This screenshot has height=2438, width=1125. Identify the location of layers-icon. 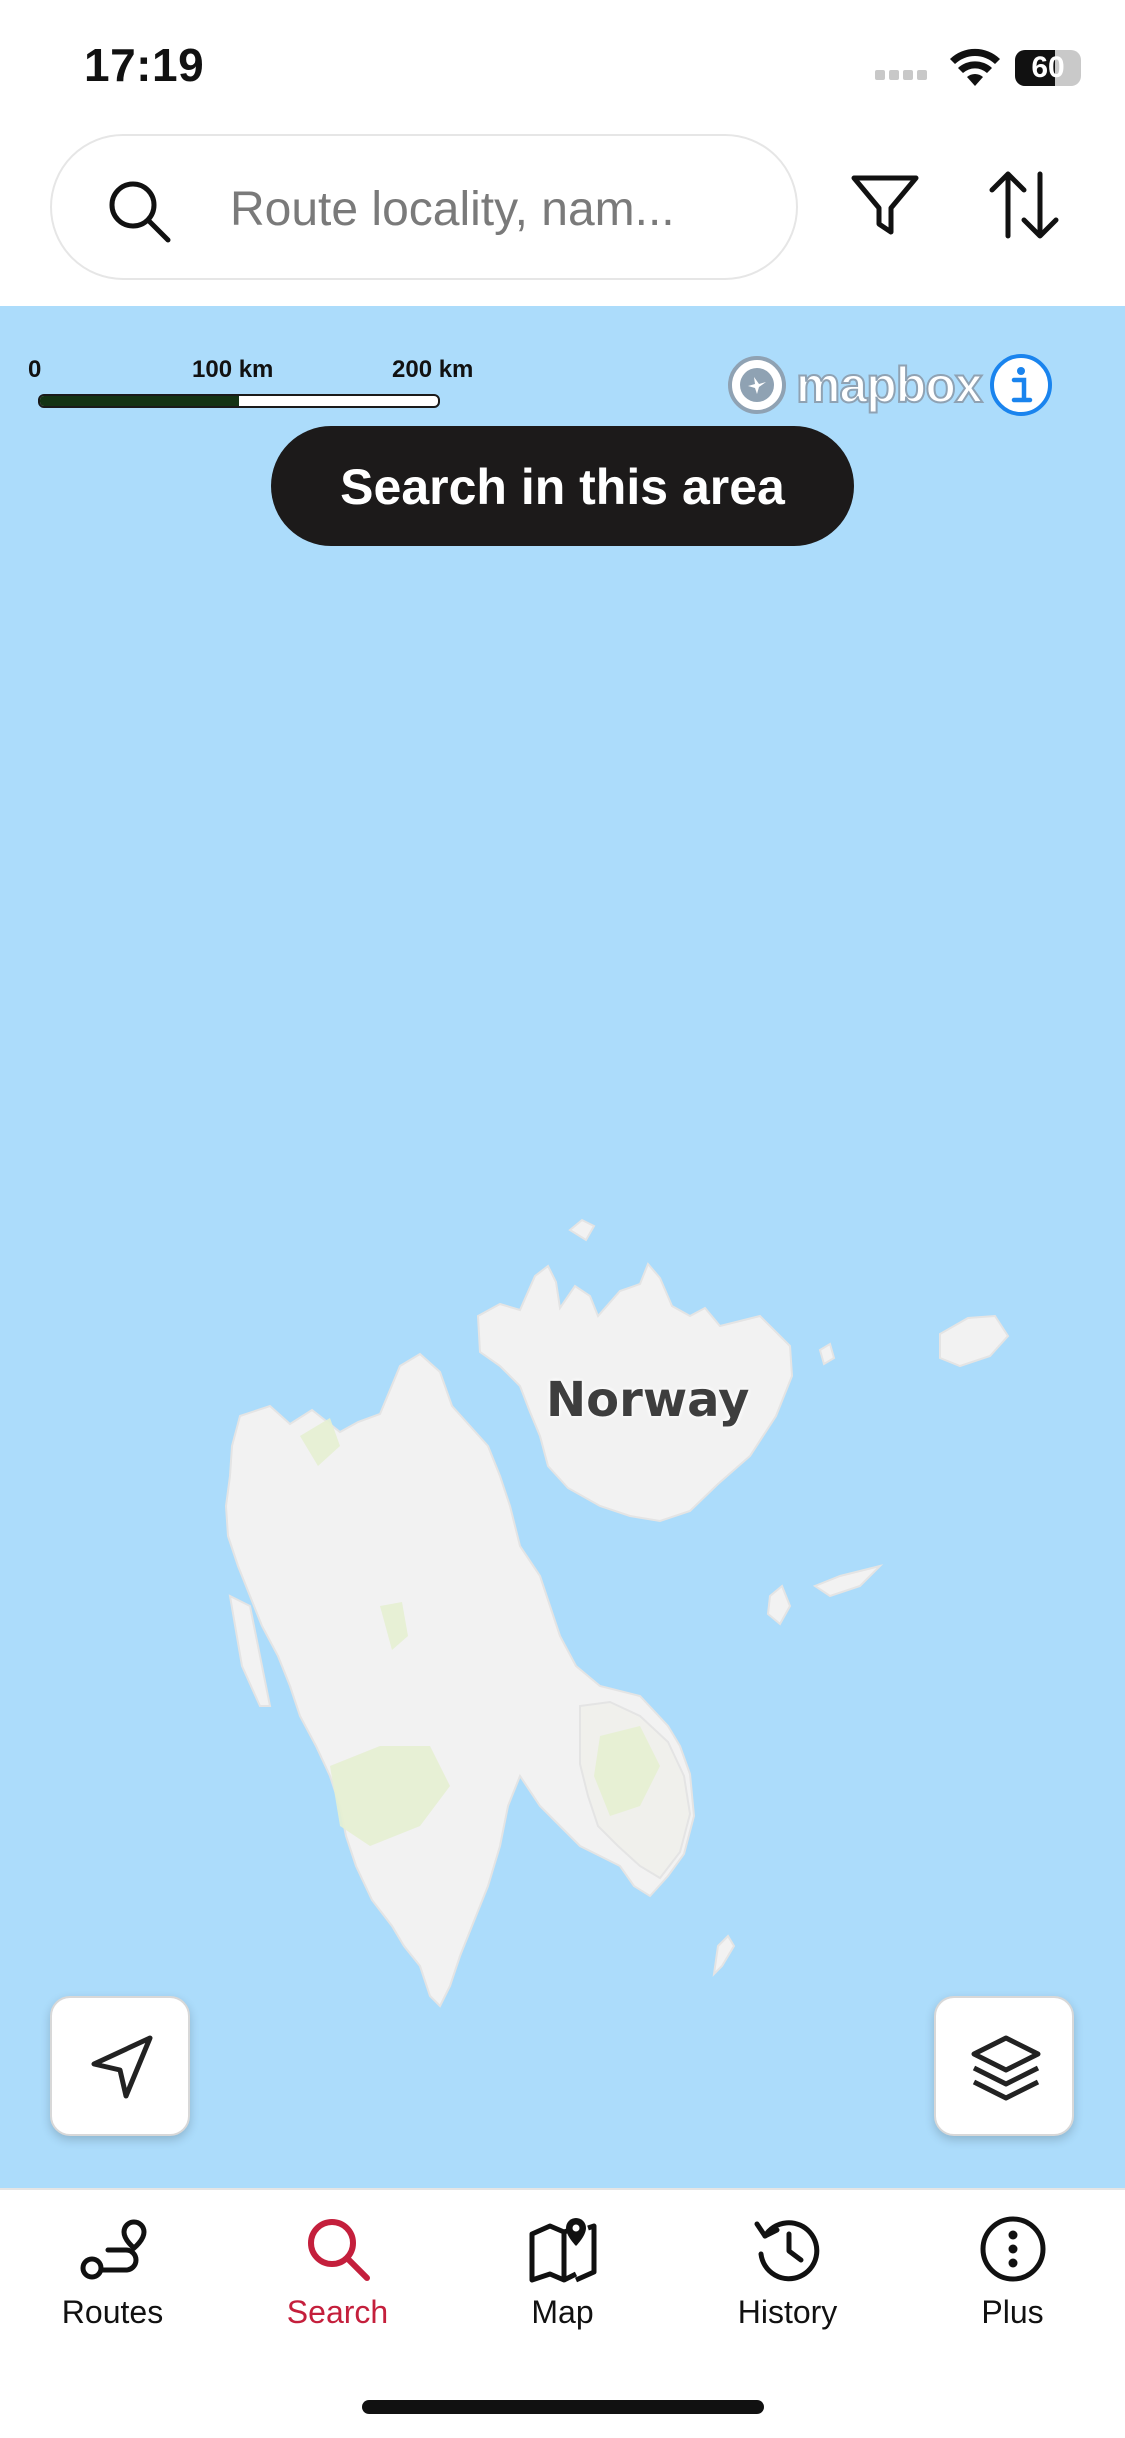
(1006, 2068).